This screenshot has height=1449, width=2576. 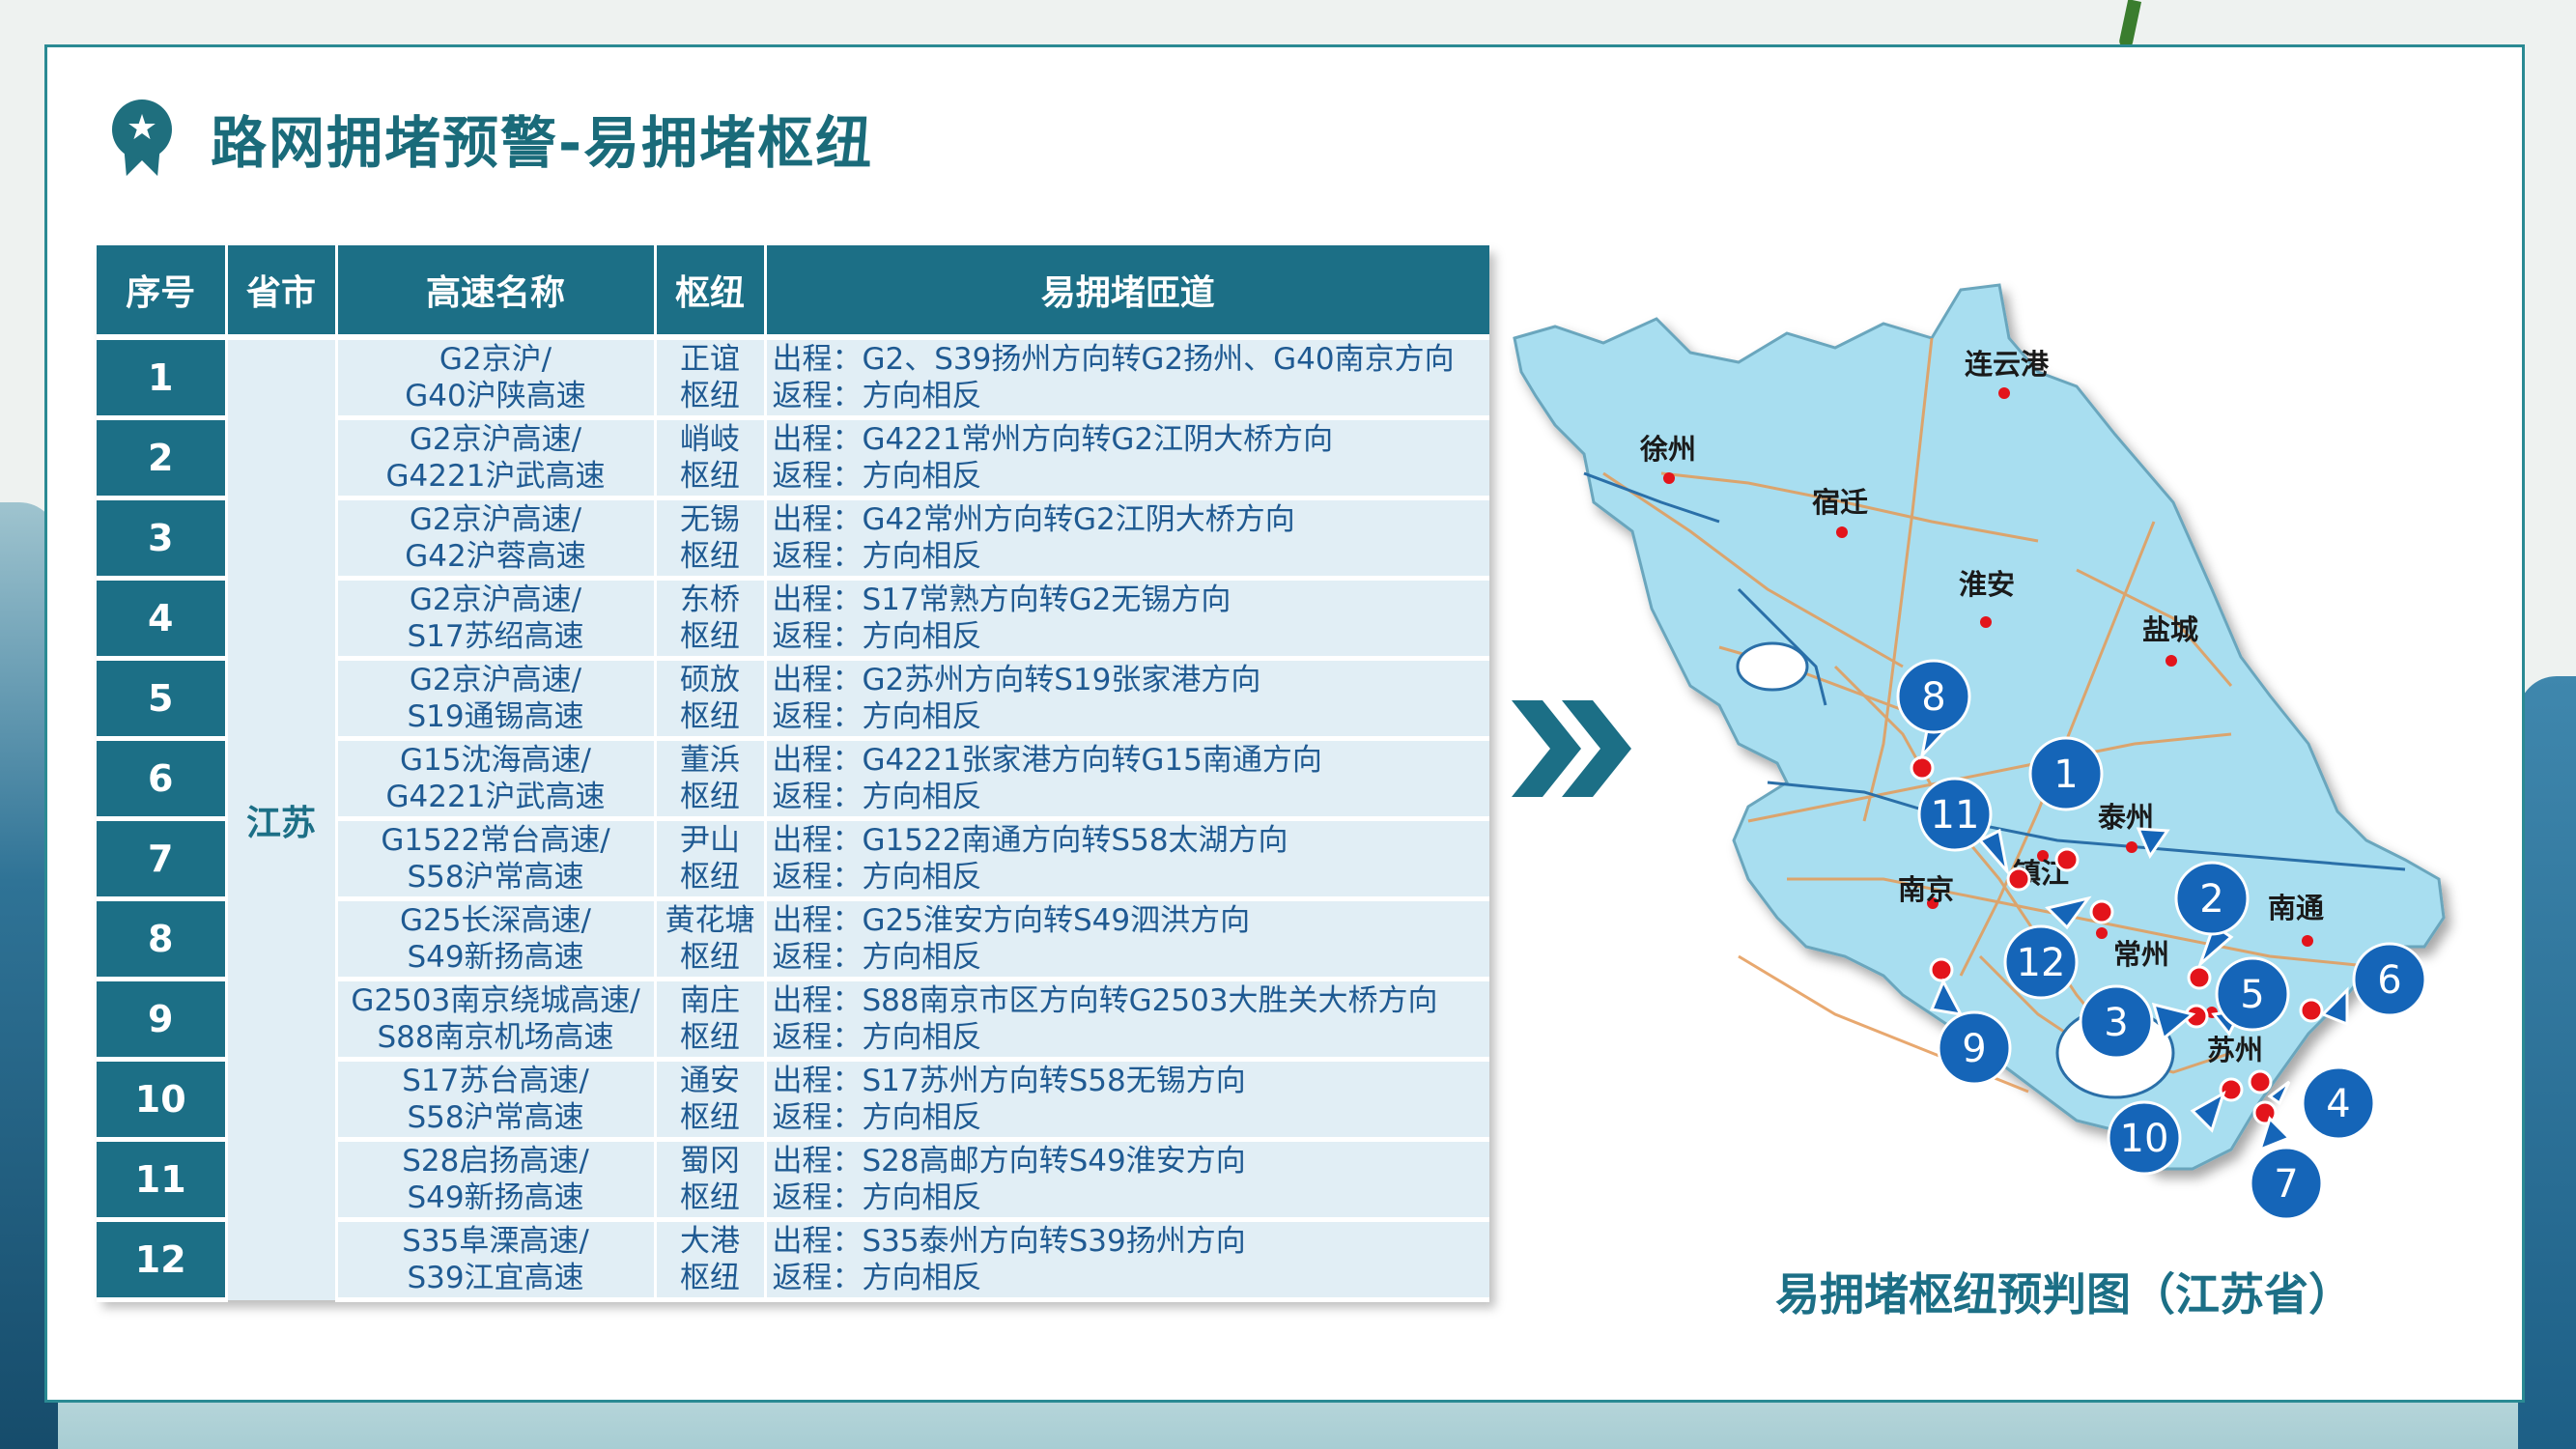 What do you see at coordinates (2211, 899) in the screenshot?
I see `svg-text: 2` at bounding box center [2211, 899].